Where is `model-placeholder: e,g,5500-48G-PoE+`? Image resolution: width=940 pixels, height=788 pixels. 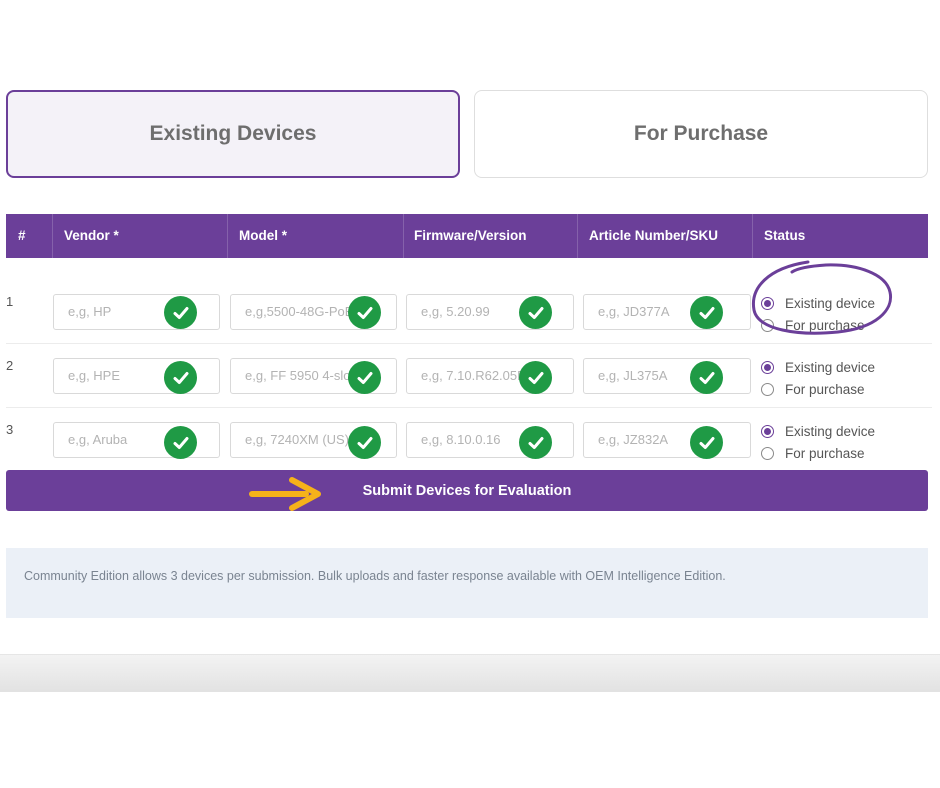 model-placeholder: e,g,5500-48G-PoE+ is located at coordinates (303, 311).